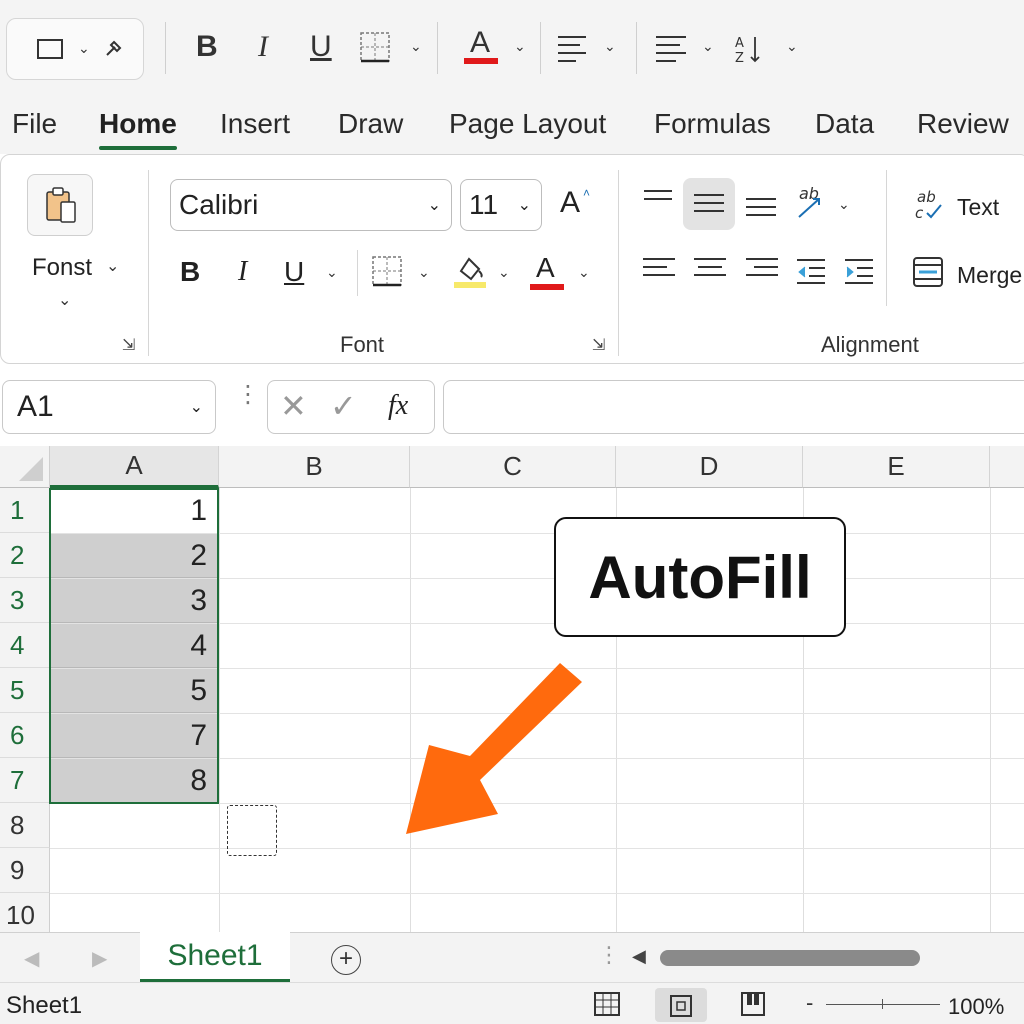  Describe the element at coordinates (25, 510) in the screenshot. I see `row-header: 1` at that location.